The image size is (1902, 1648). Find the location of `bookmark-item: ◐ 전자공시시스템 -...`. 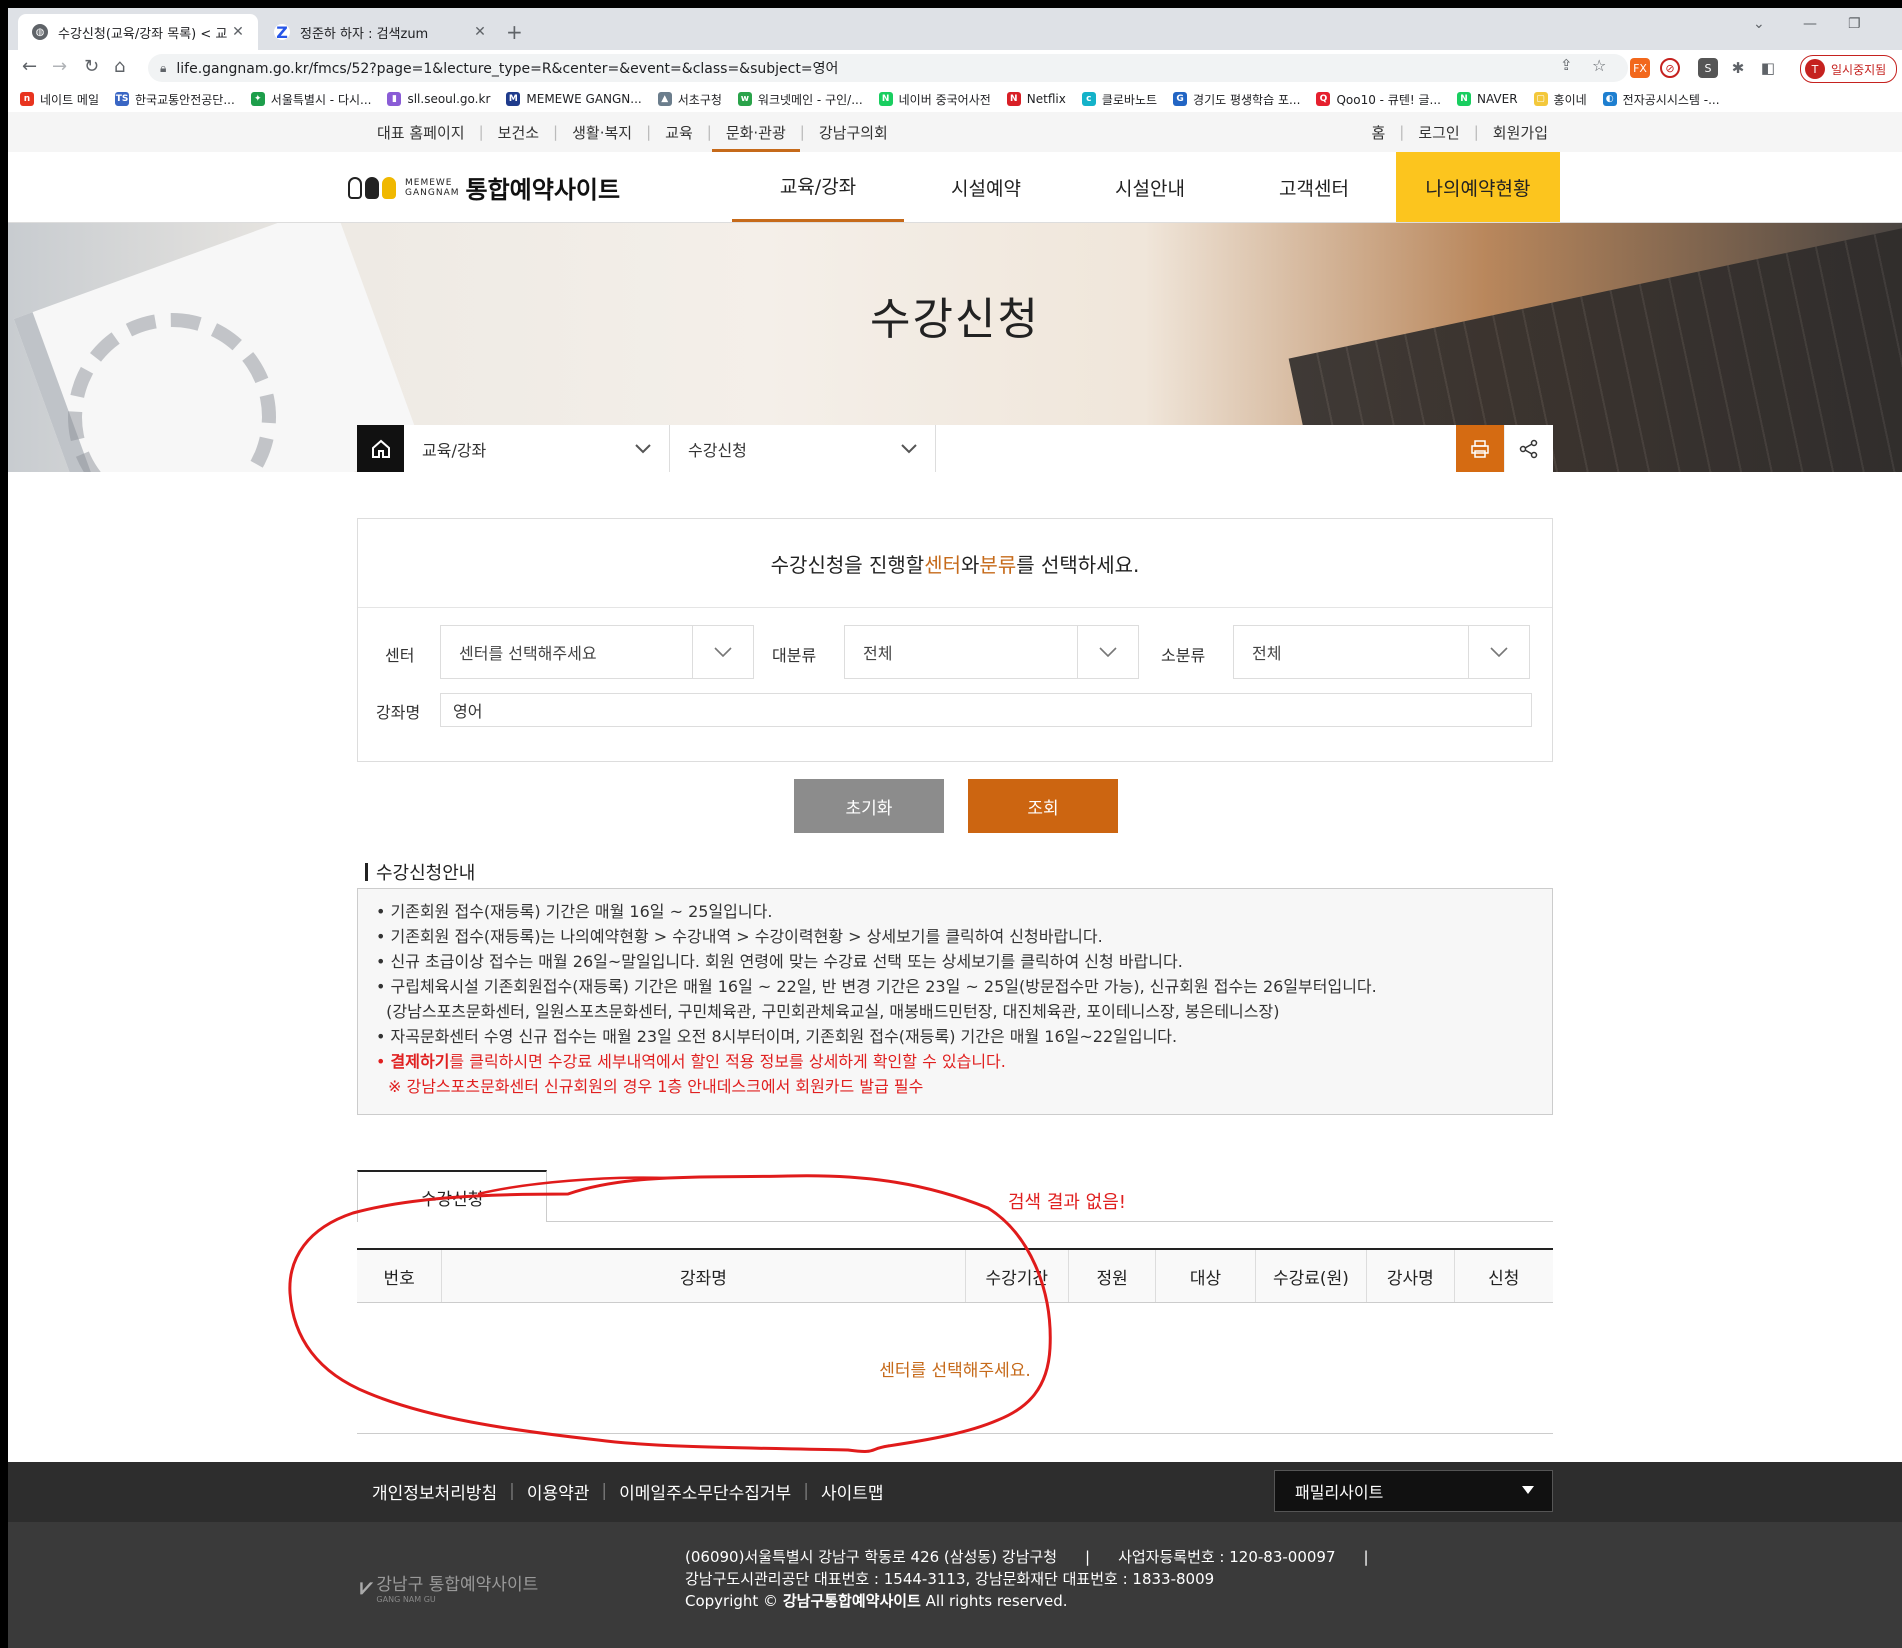

bookmark-item: ◐ 전자공시시스템 -... is located at coordinates (1661, 99).